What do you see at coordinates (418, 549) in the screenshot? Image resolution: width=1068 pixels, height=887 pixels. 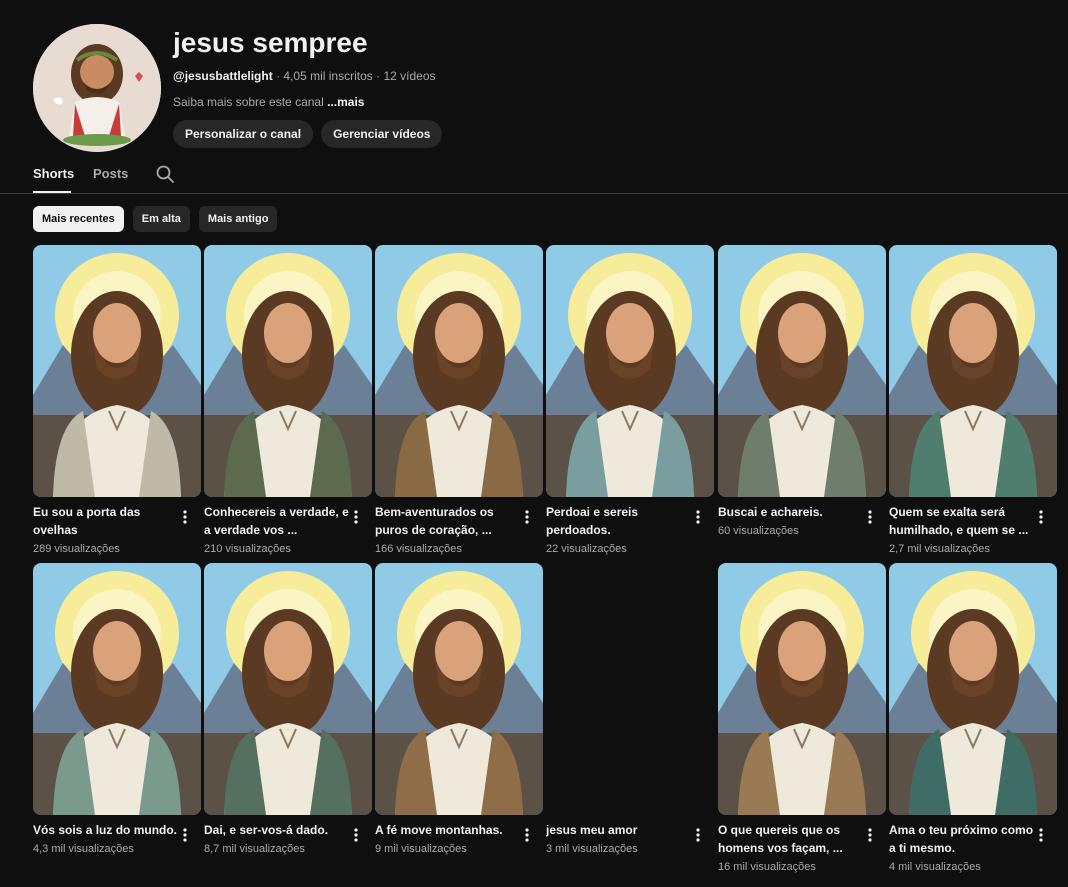 I see `short-views: 166 visualizações` at bounding box center [418, 549].